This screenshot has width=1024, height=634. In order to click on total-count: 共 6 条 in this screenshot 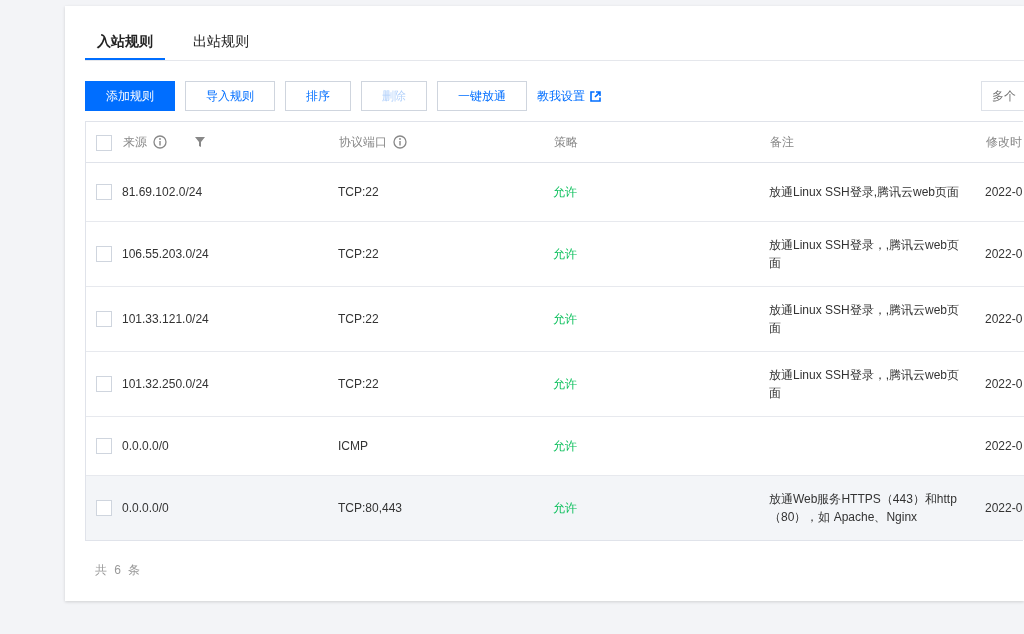, I will do `click(119, 570)`.